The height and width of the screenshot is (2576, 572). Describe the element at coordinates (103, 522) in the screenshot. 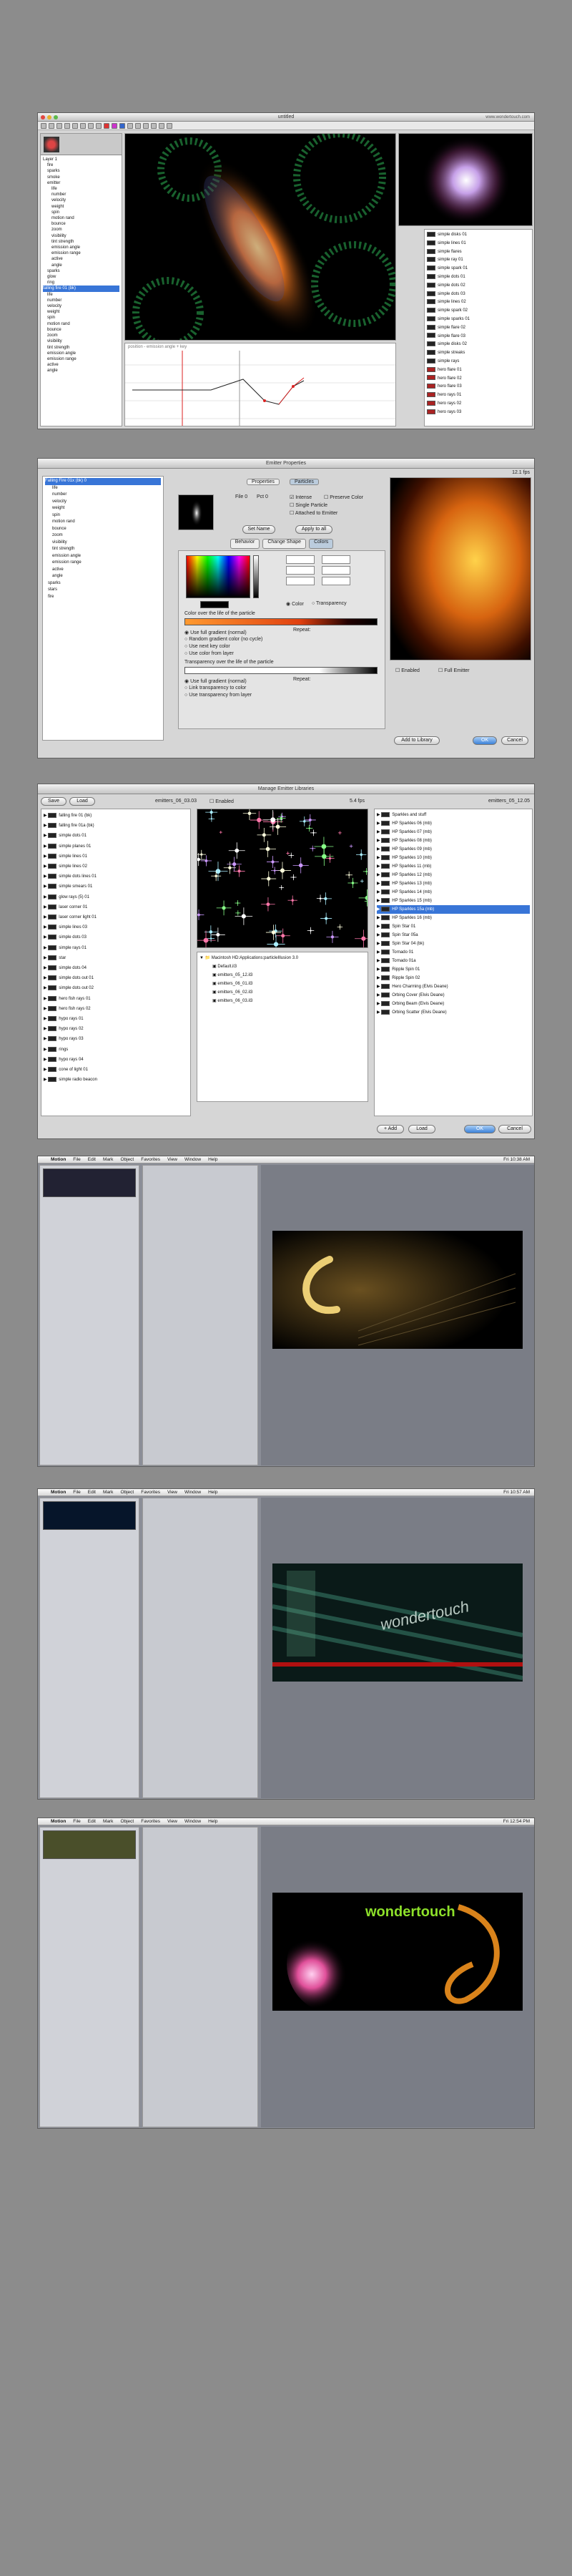

I see `tree-item: motion rand` at that location.